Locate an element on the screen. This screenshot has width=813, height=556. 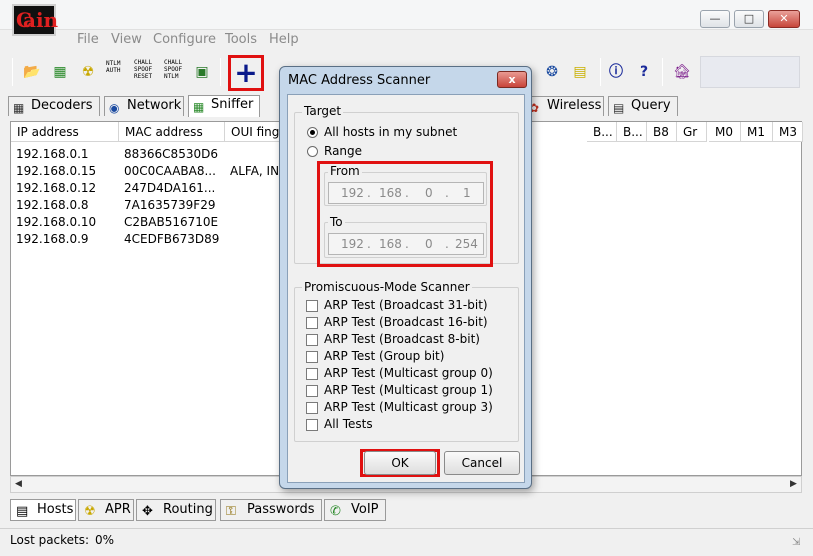
info-icon: ⓘ is located at coordinates (616, 72).